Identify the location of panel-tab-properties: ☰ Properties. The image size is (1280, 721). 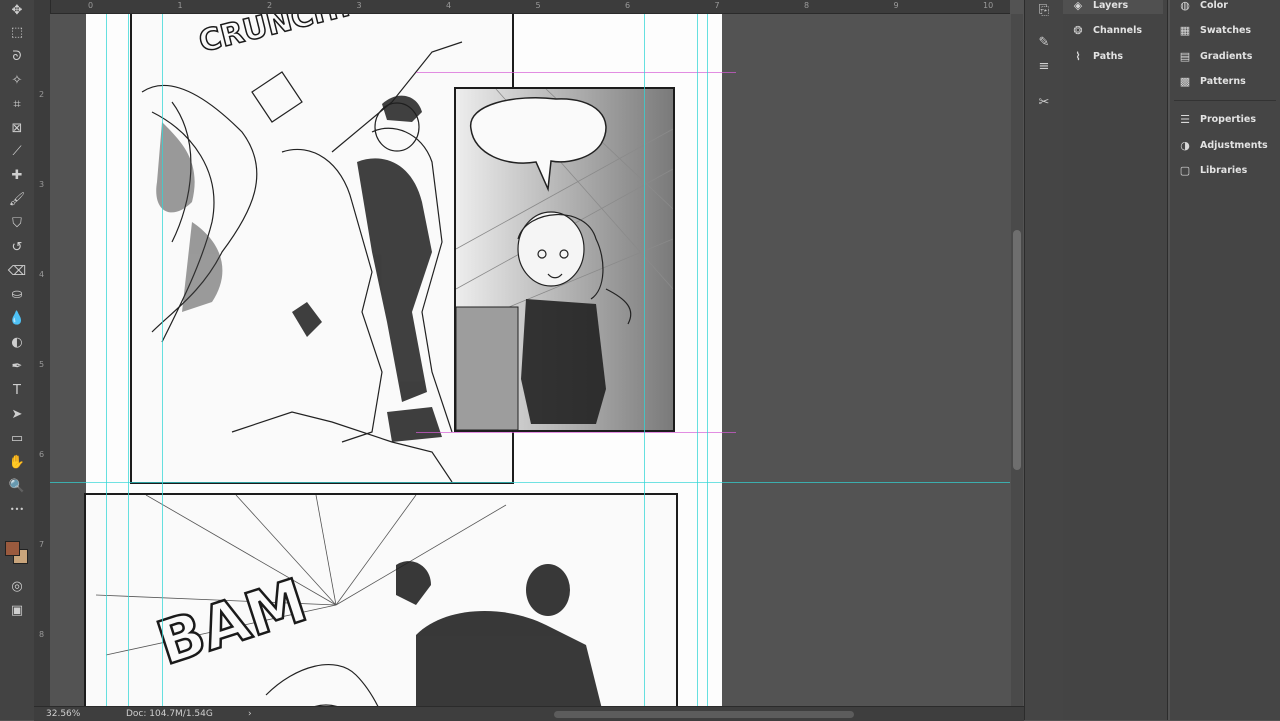
(1217, 119).